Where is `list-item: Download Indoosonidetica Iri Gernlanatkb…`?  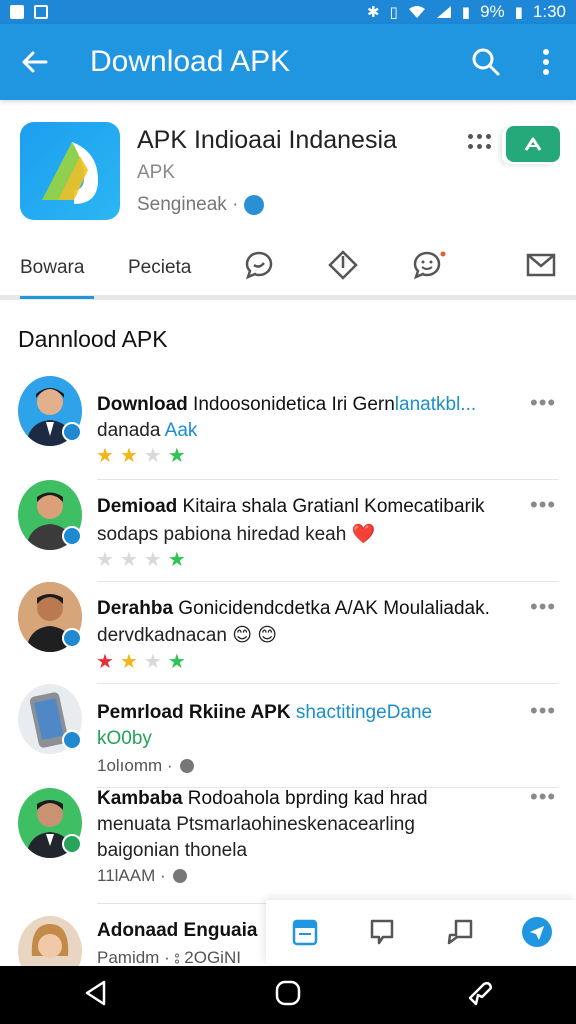 list-item: Download Indoosonidetica Iri Gernlanatkb… is located at coordinates (288, 428).